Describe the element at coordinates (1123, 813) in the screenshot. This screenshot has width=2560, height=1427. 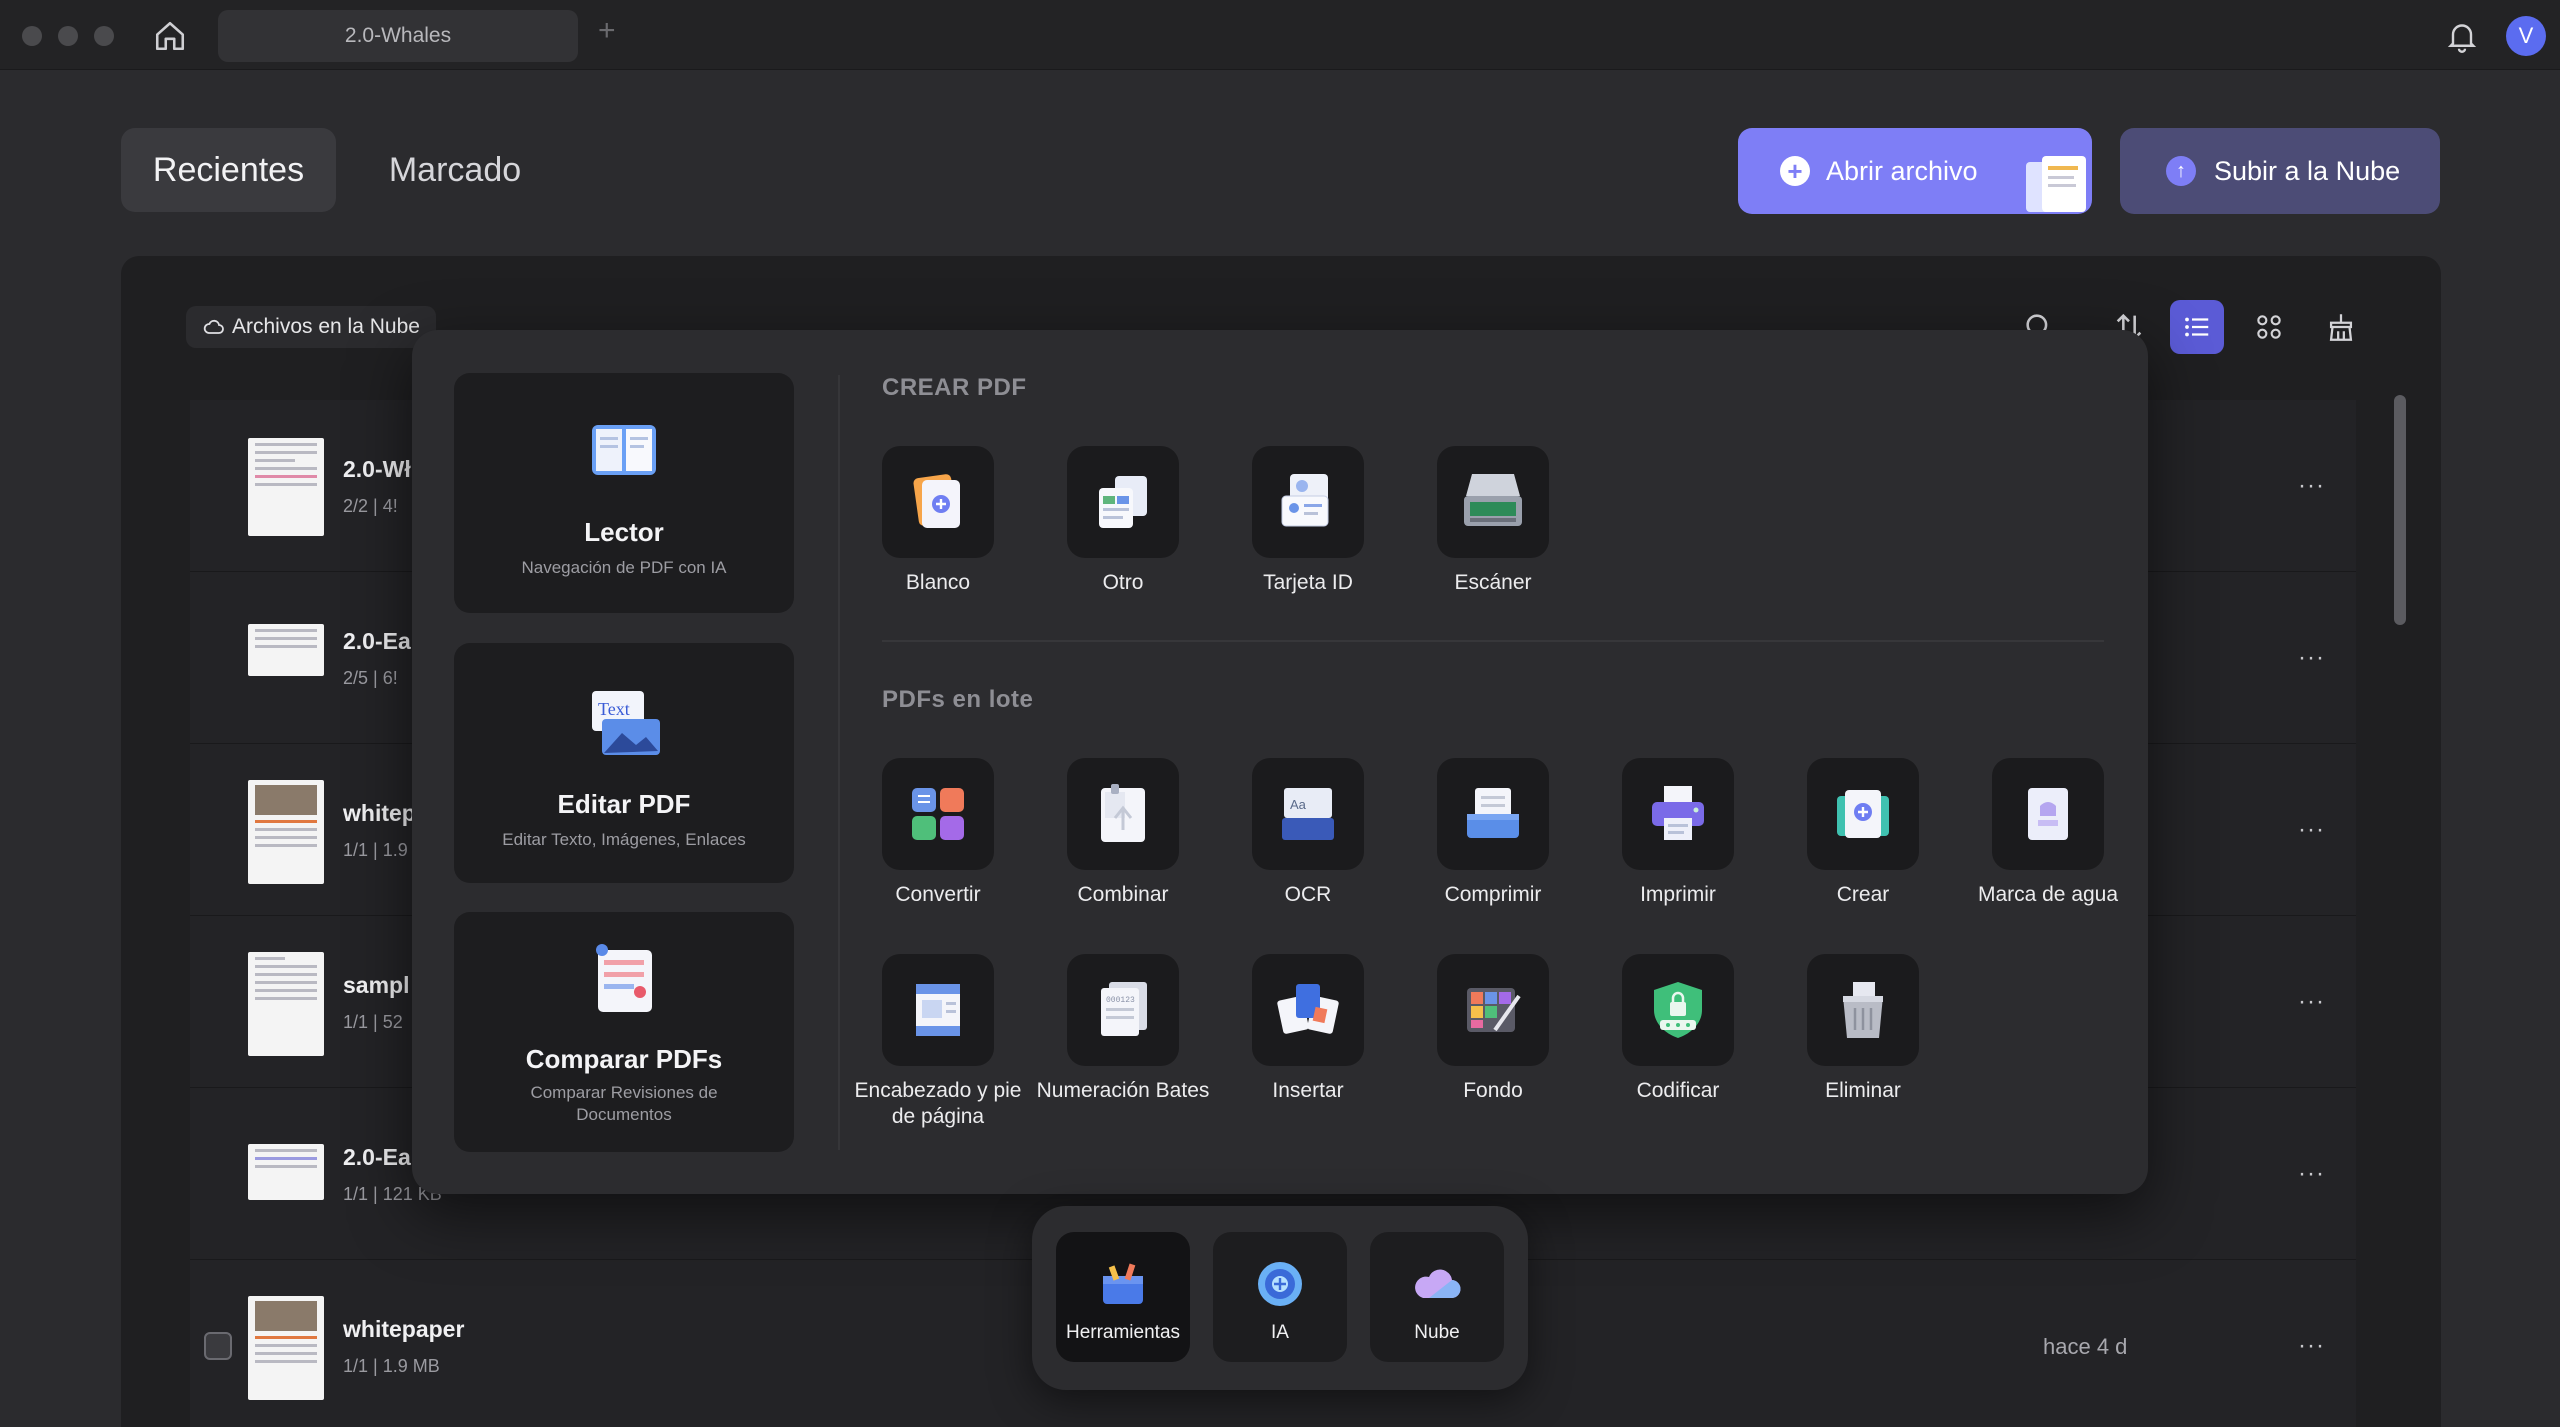
I see `combine-icon` at that location.